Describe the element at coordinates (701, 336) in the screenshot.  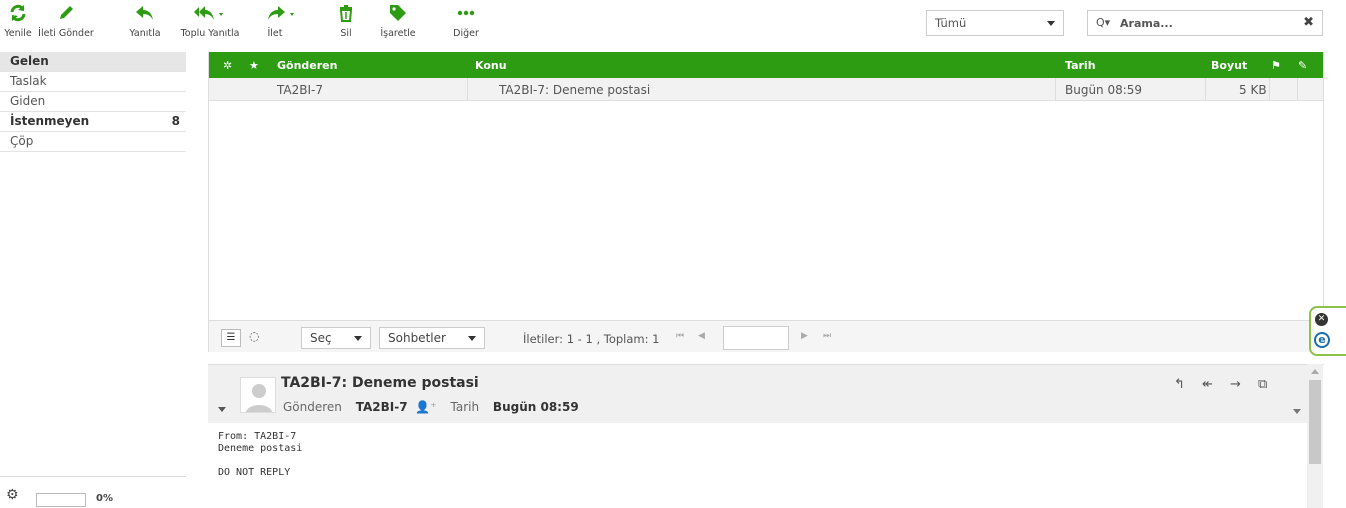
I see `prev-page-icon: ◀` at that location.